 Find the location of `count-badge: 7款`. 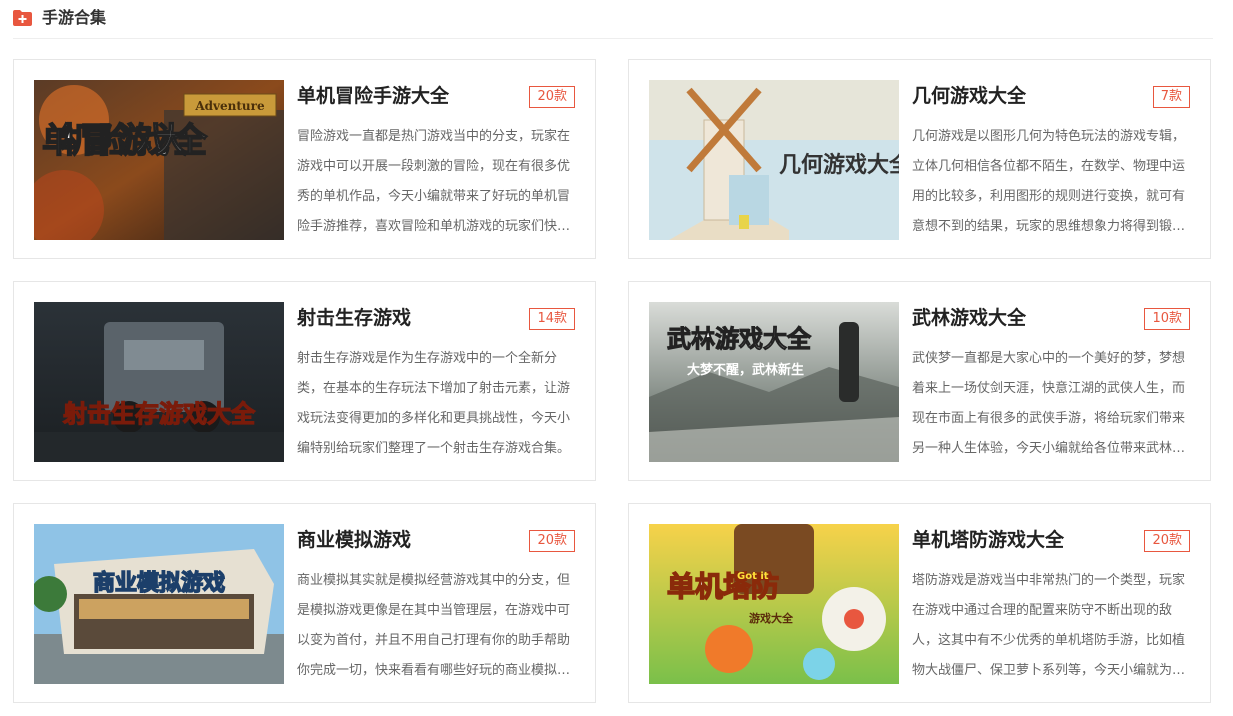

count-badge: 7款 is located at coordinates (1171, 97).